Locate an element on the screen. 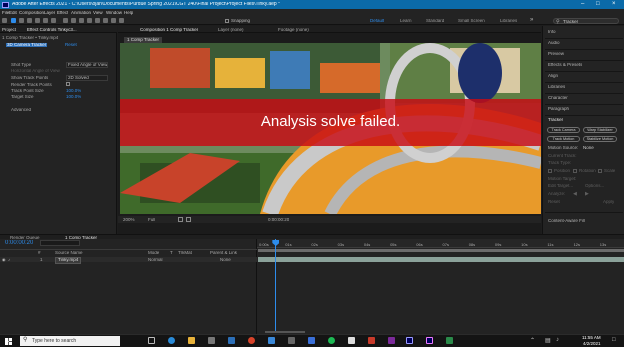  close-icon: × is located at coordinates (614, 4).